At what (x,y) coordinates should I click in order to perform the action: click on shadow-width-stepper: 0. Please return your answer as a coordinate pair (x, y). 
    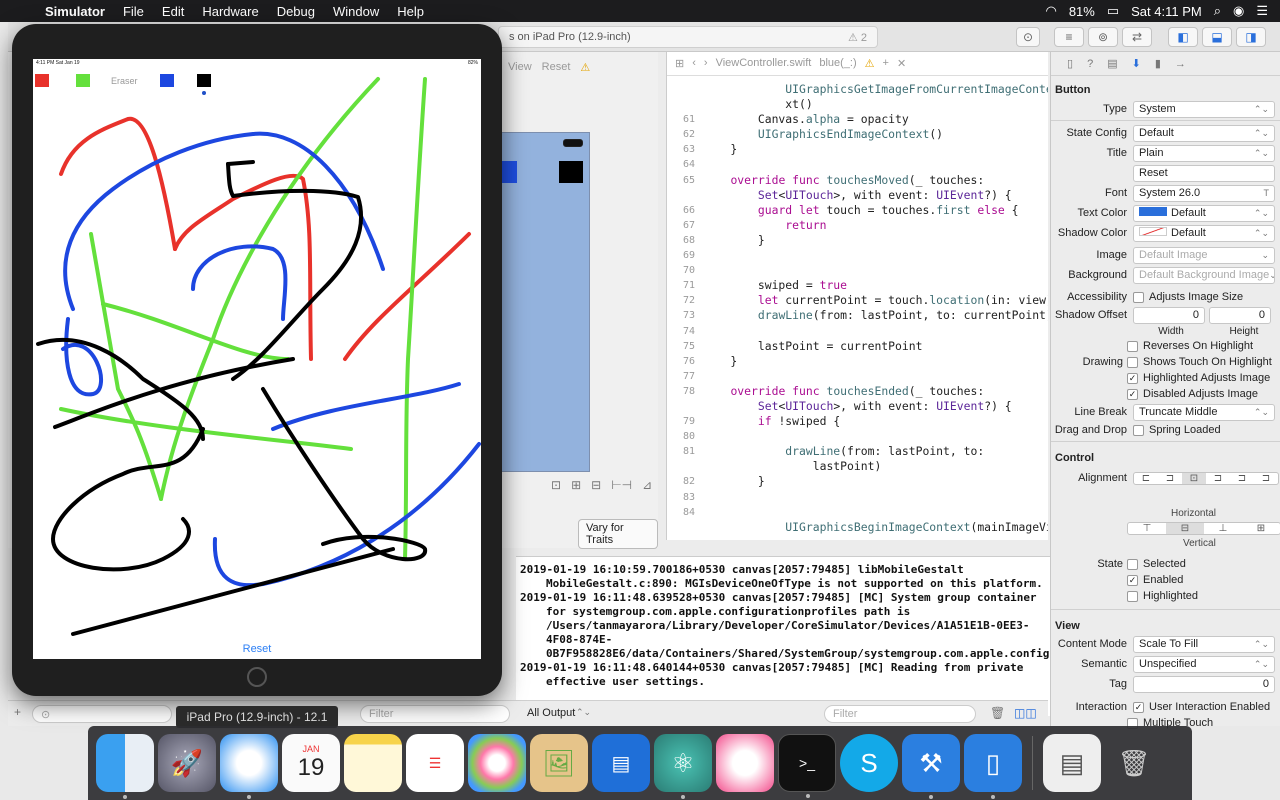
    Looking at the image, I should click on (1169, 315).